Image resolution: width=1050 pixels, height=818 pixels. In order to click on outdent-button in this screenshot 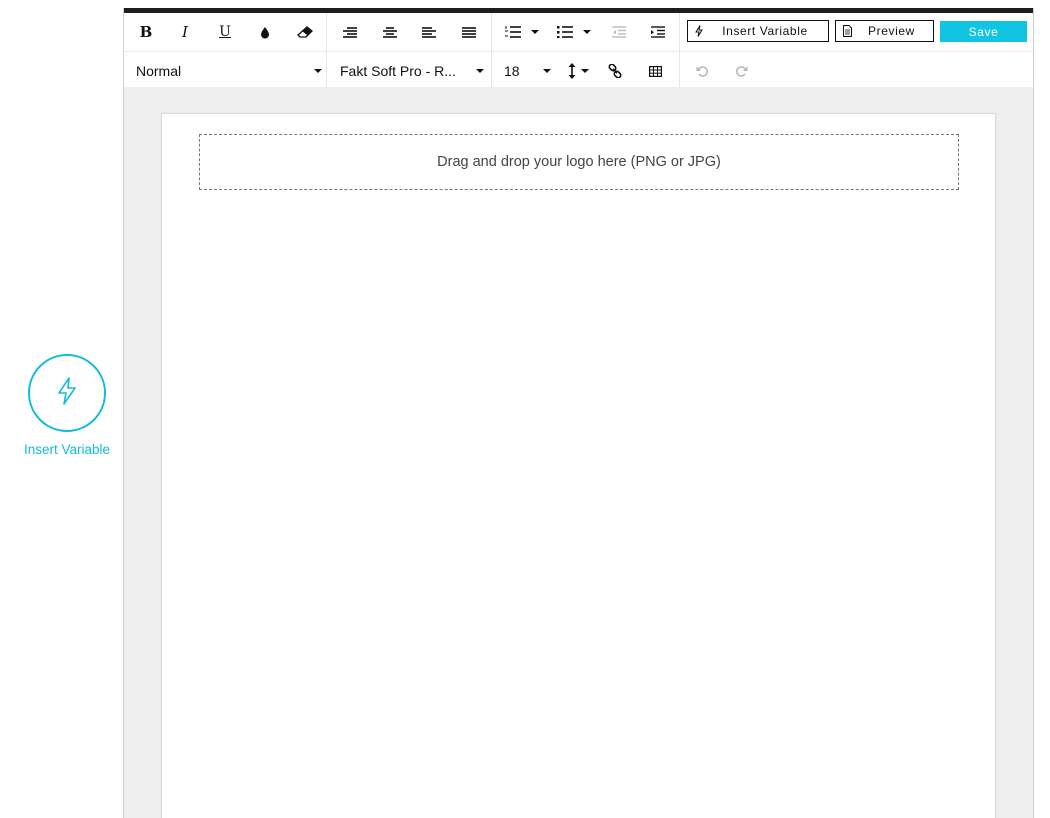, I will do `click(619, 32)`.